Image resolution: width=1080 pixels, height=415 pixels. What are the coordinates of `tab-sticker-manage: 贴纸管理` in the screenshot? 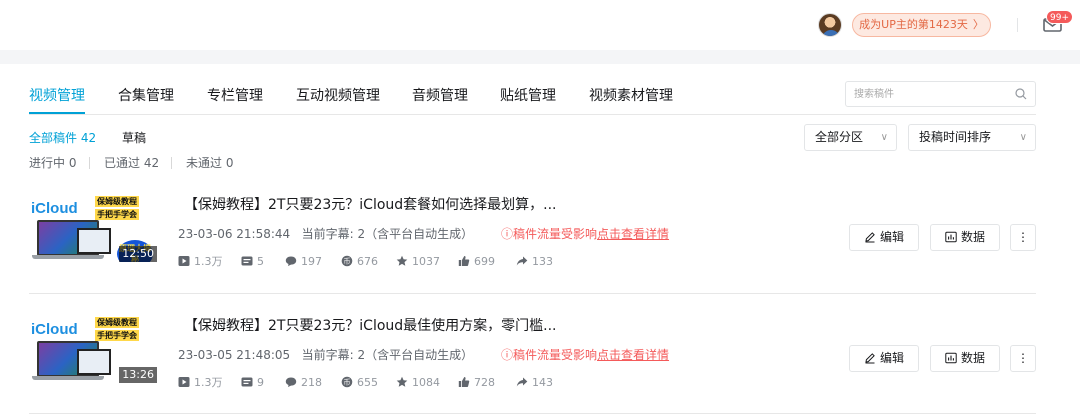 It's located at (528, 96).